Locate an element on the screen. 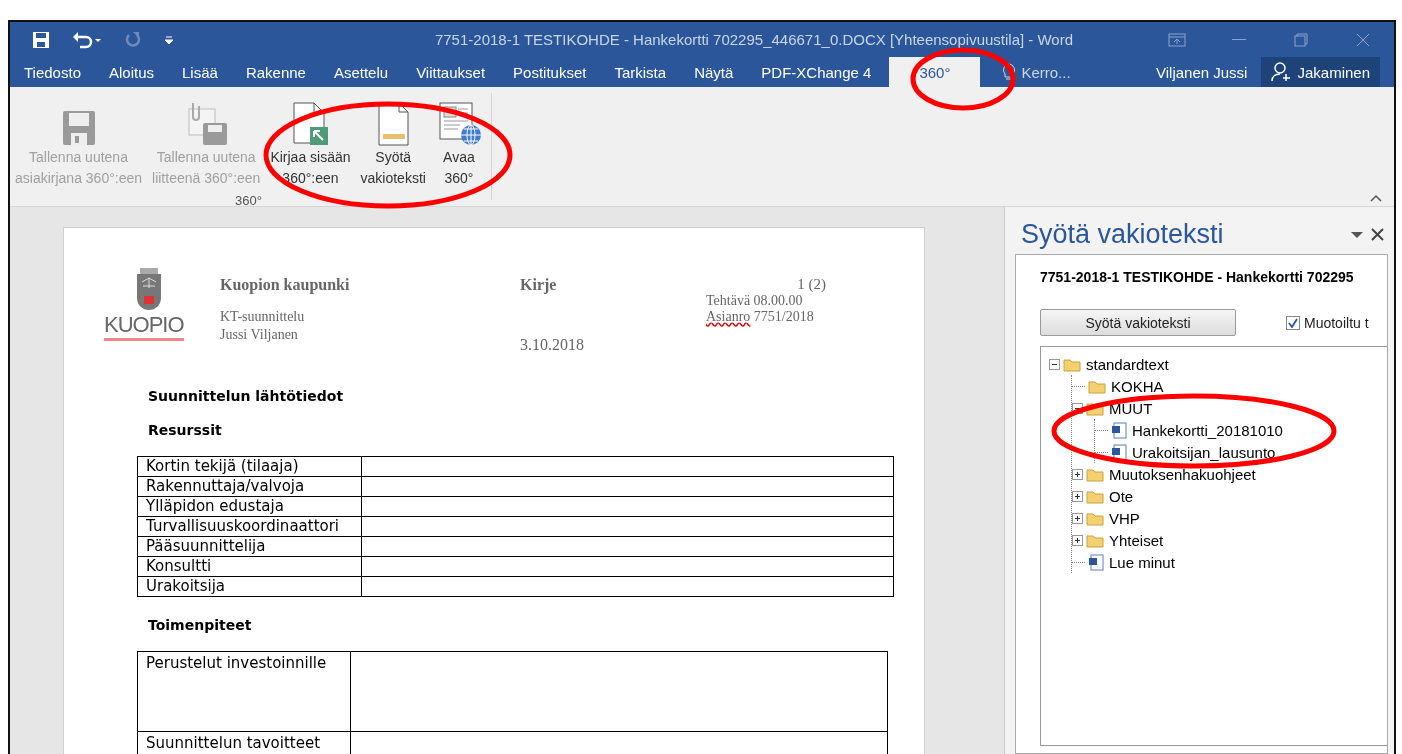  table-cell: Rakennuttaja/valvoja is located at coordinates (250, 486).